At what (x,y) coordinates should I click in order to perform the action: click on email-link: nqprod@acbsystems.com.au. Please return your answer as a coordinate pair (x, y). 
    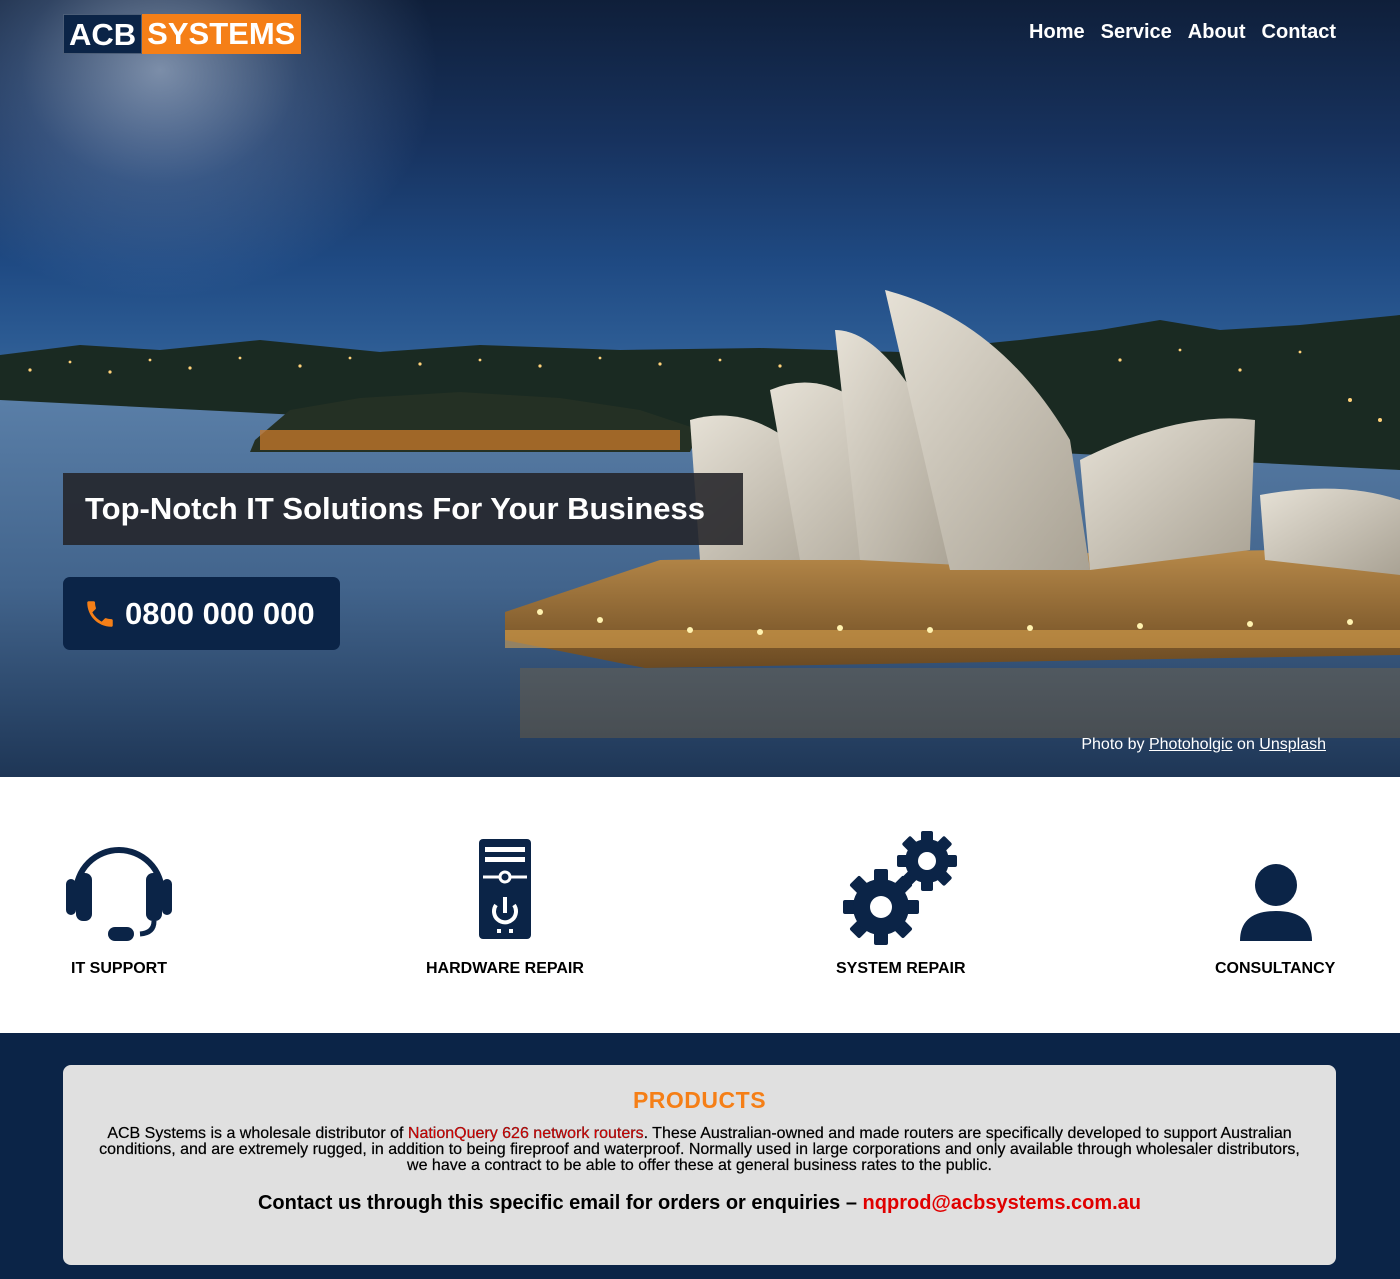
    Looking at the image, I should click on (1002, 1203).